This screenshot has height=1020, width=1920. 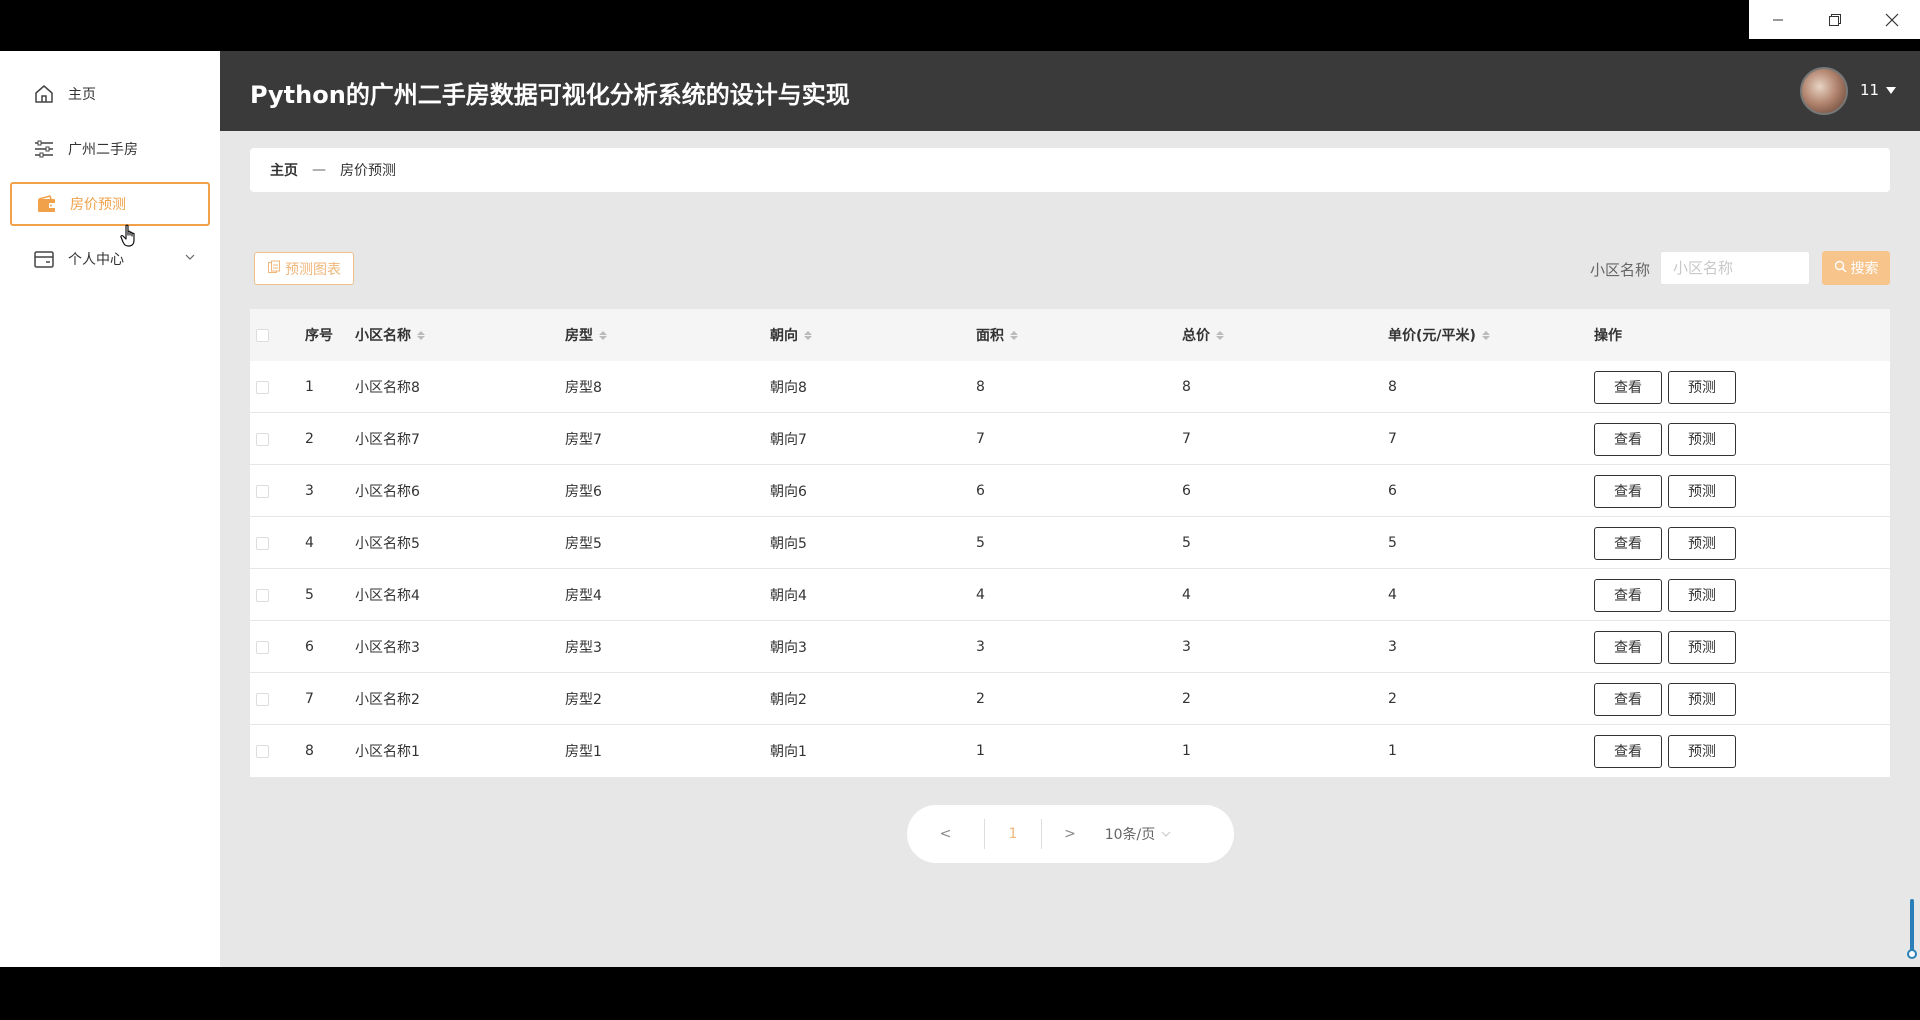 What do you see at coordinates (1186, 647) in the screenshot?
I see `cell-total-price: 3` at bounding box center [1186, 647].